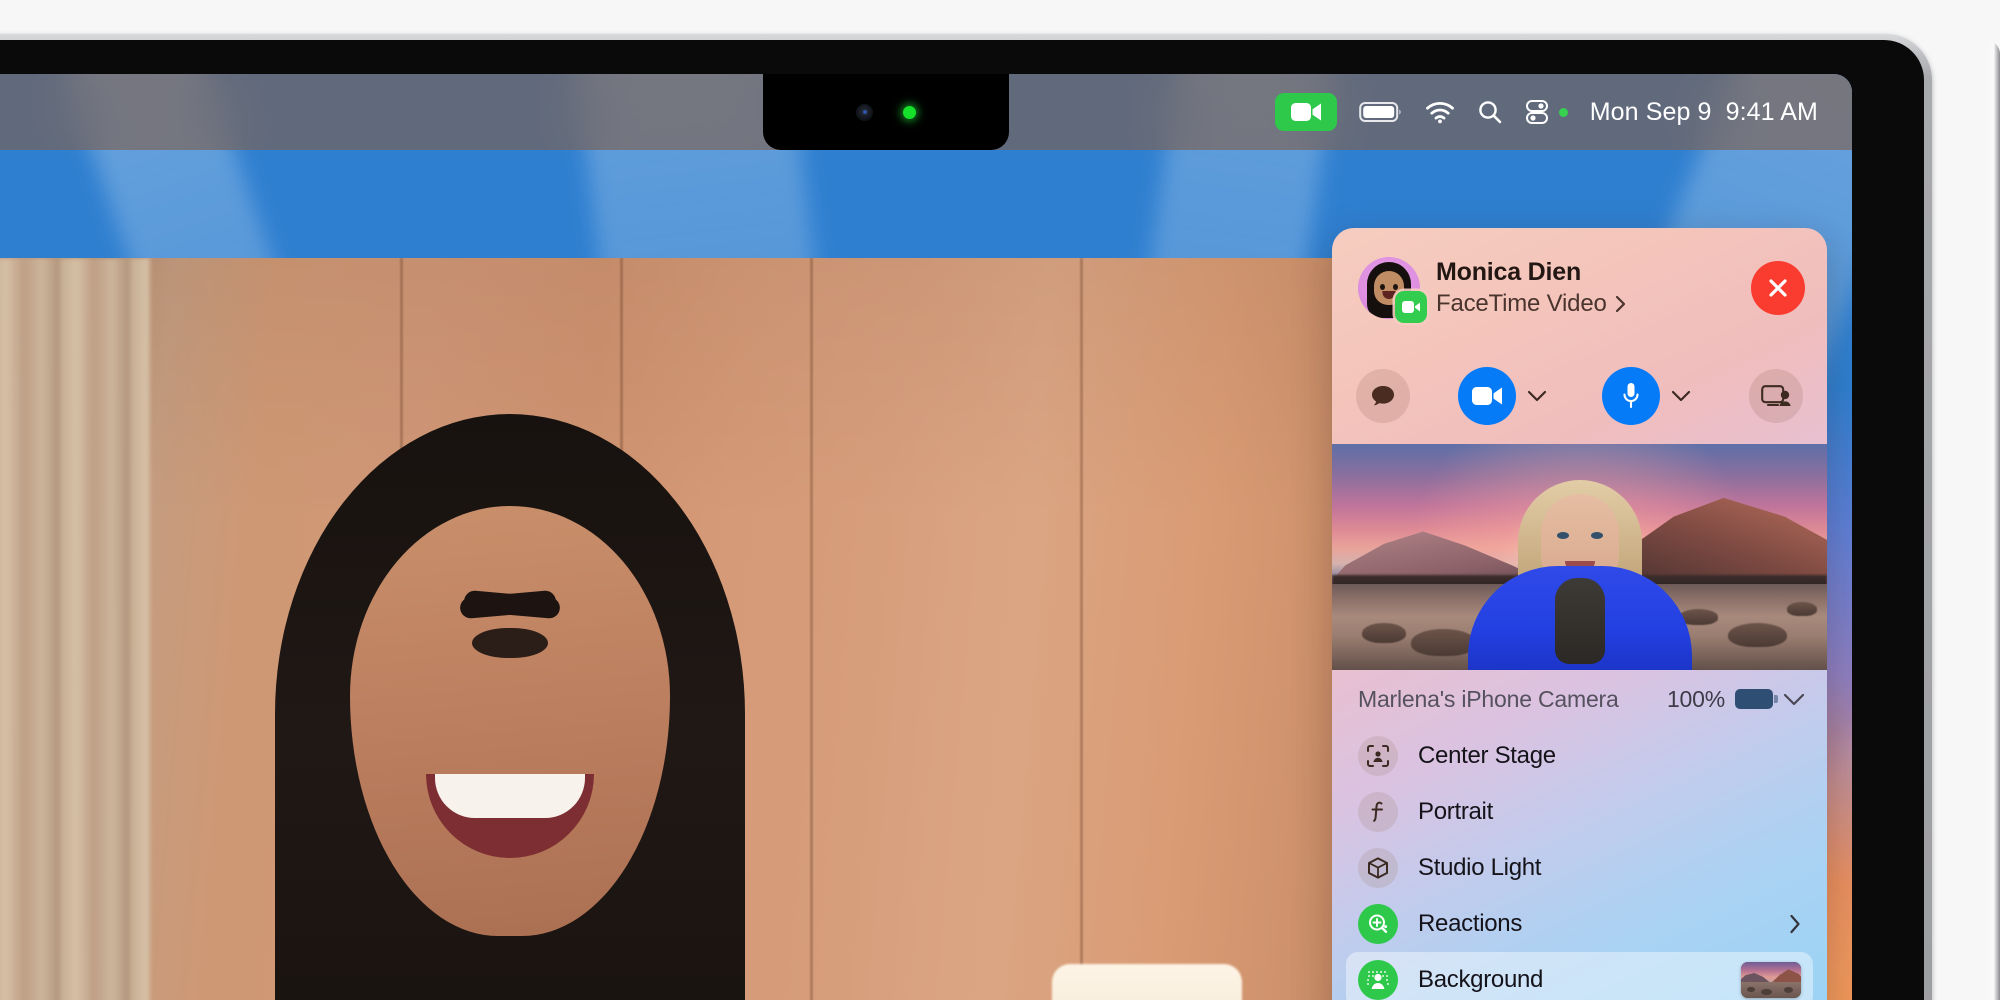 This screenshot has height=1000, width=2000. What do you see at coordinates (1488, 698) in the screenshot?
I see `camera-device-name: Marlena's iPhone Camera` at bounding box center [1488, 698].